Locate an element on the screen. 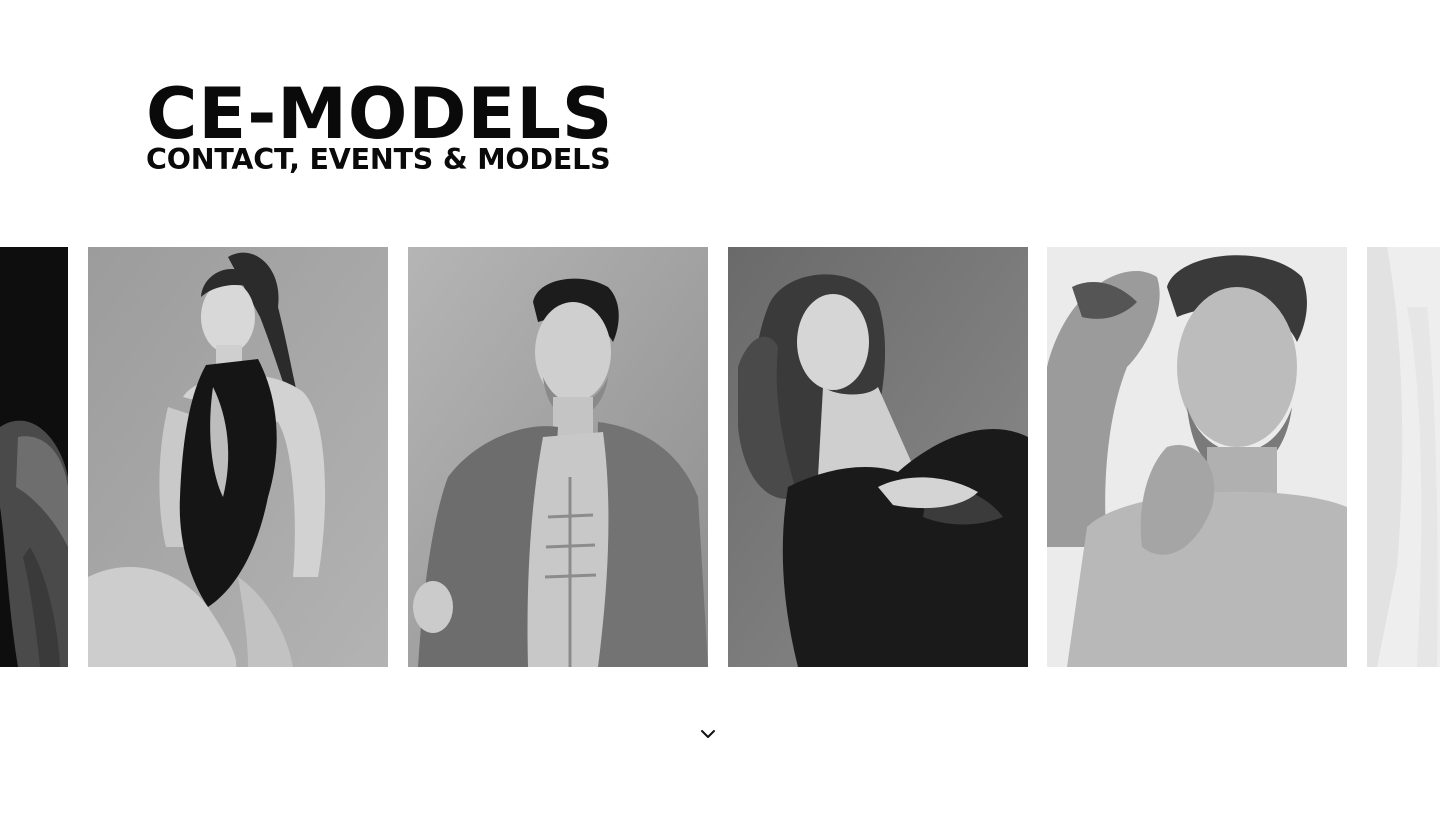 Image resolution: width=1440 pixels, height=814 pixels. chevron-down-icon is located at coordinates (708, 734).